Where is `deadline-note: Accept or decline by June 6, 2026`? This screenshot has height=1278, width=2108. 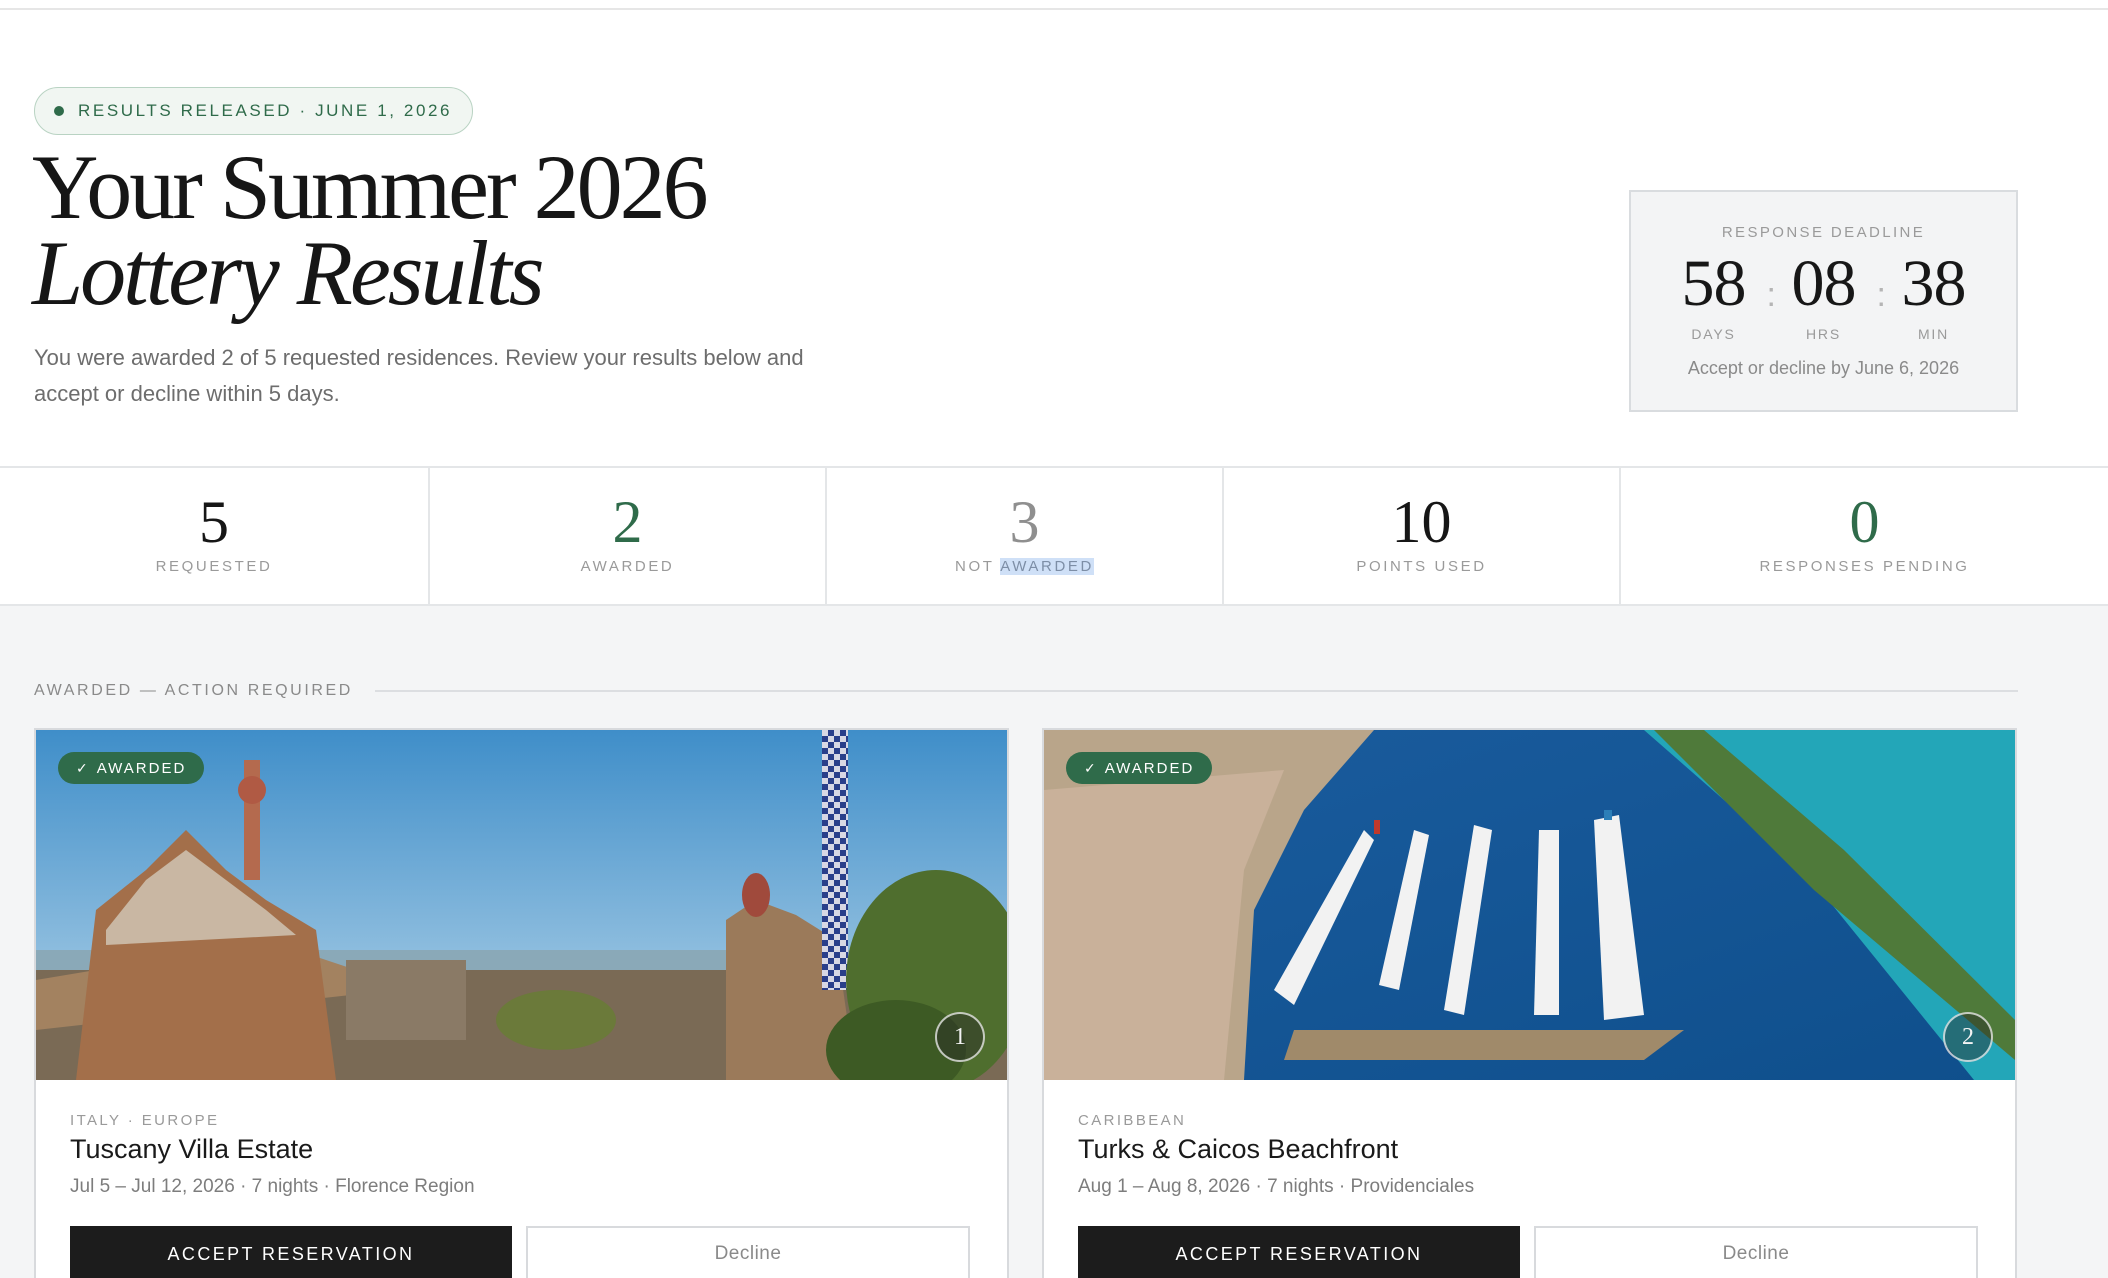
deadline-note: Accept or decline by June 6, 2026 is located at coordinates (1823, 368).